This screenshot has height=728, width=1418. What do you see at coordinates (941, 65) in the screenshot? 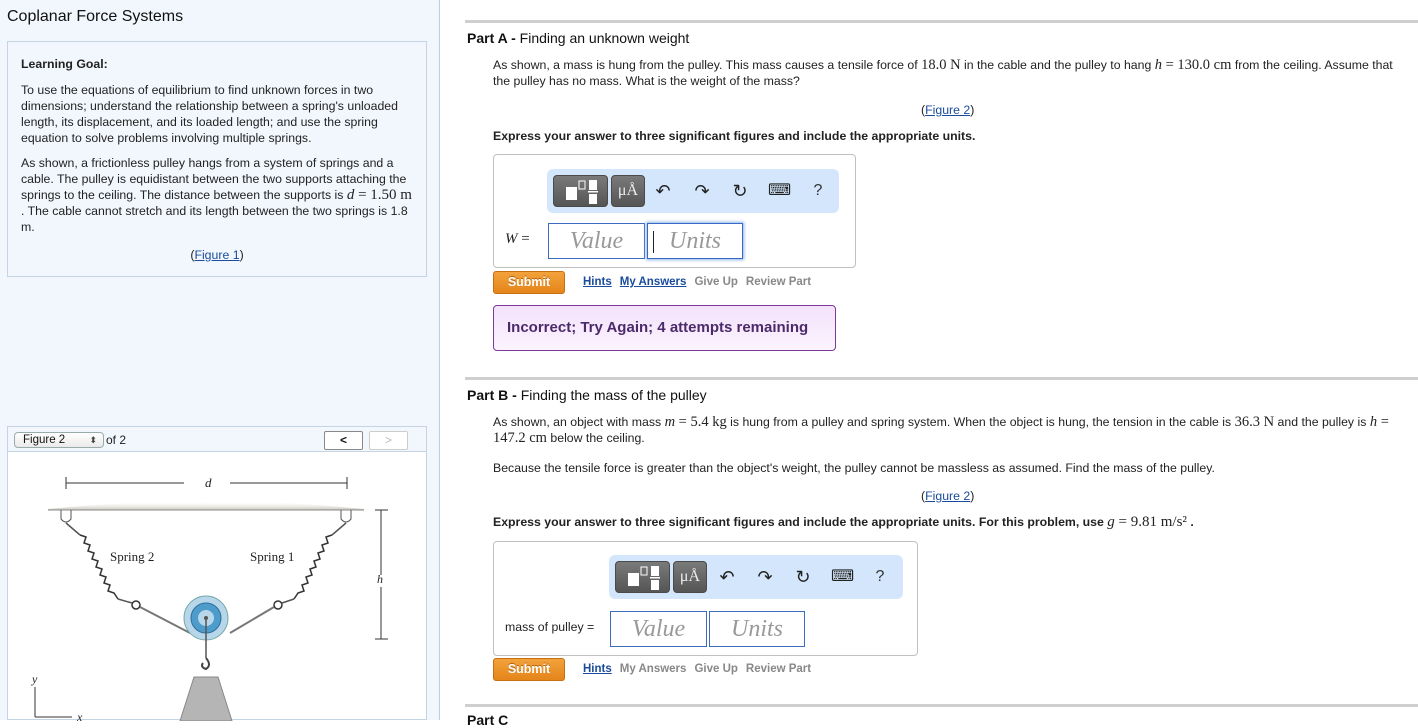
I see `force-value: 18.0 N` at bounding box center [941, 65].